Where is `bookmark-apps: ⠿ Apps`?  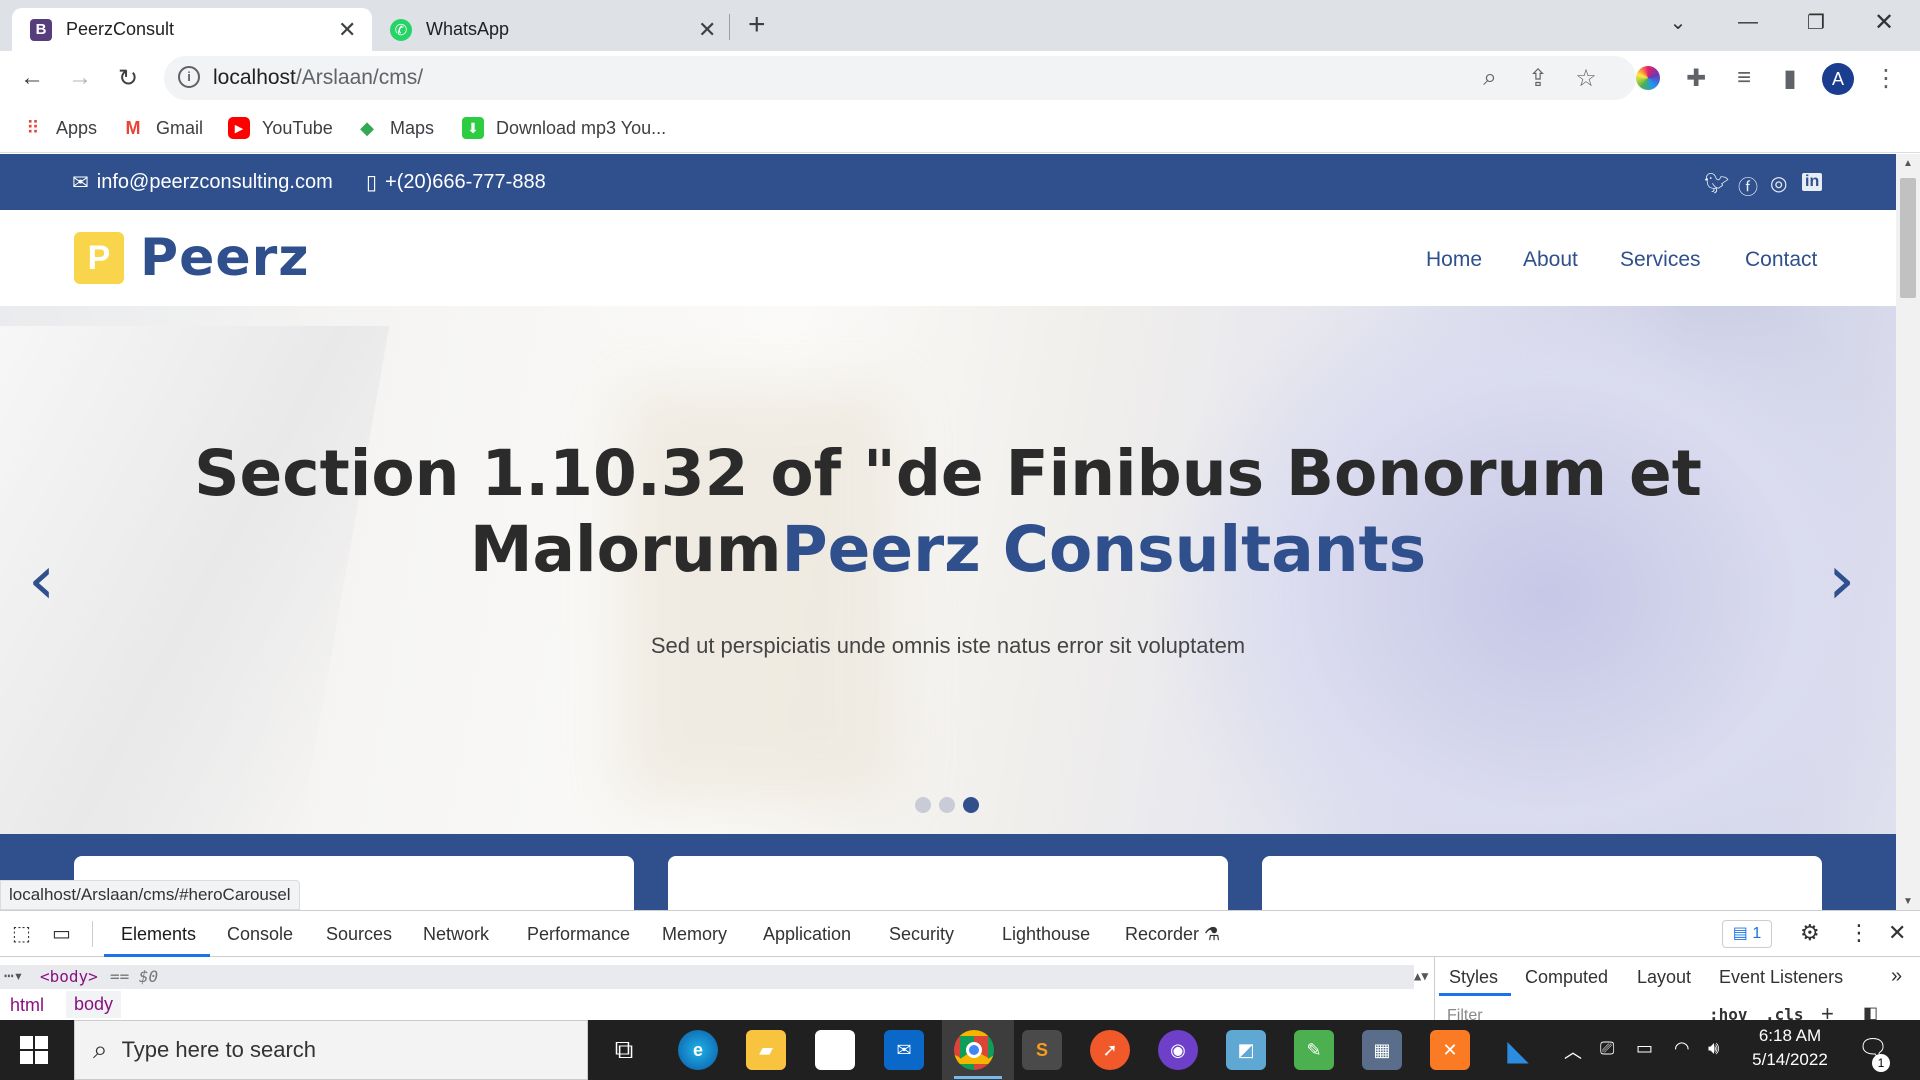 bookmark-apps: ⠿ Apps is located at coordinates (59, 128).